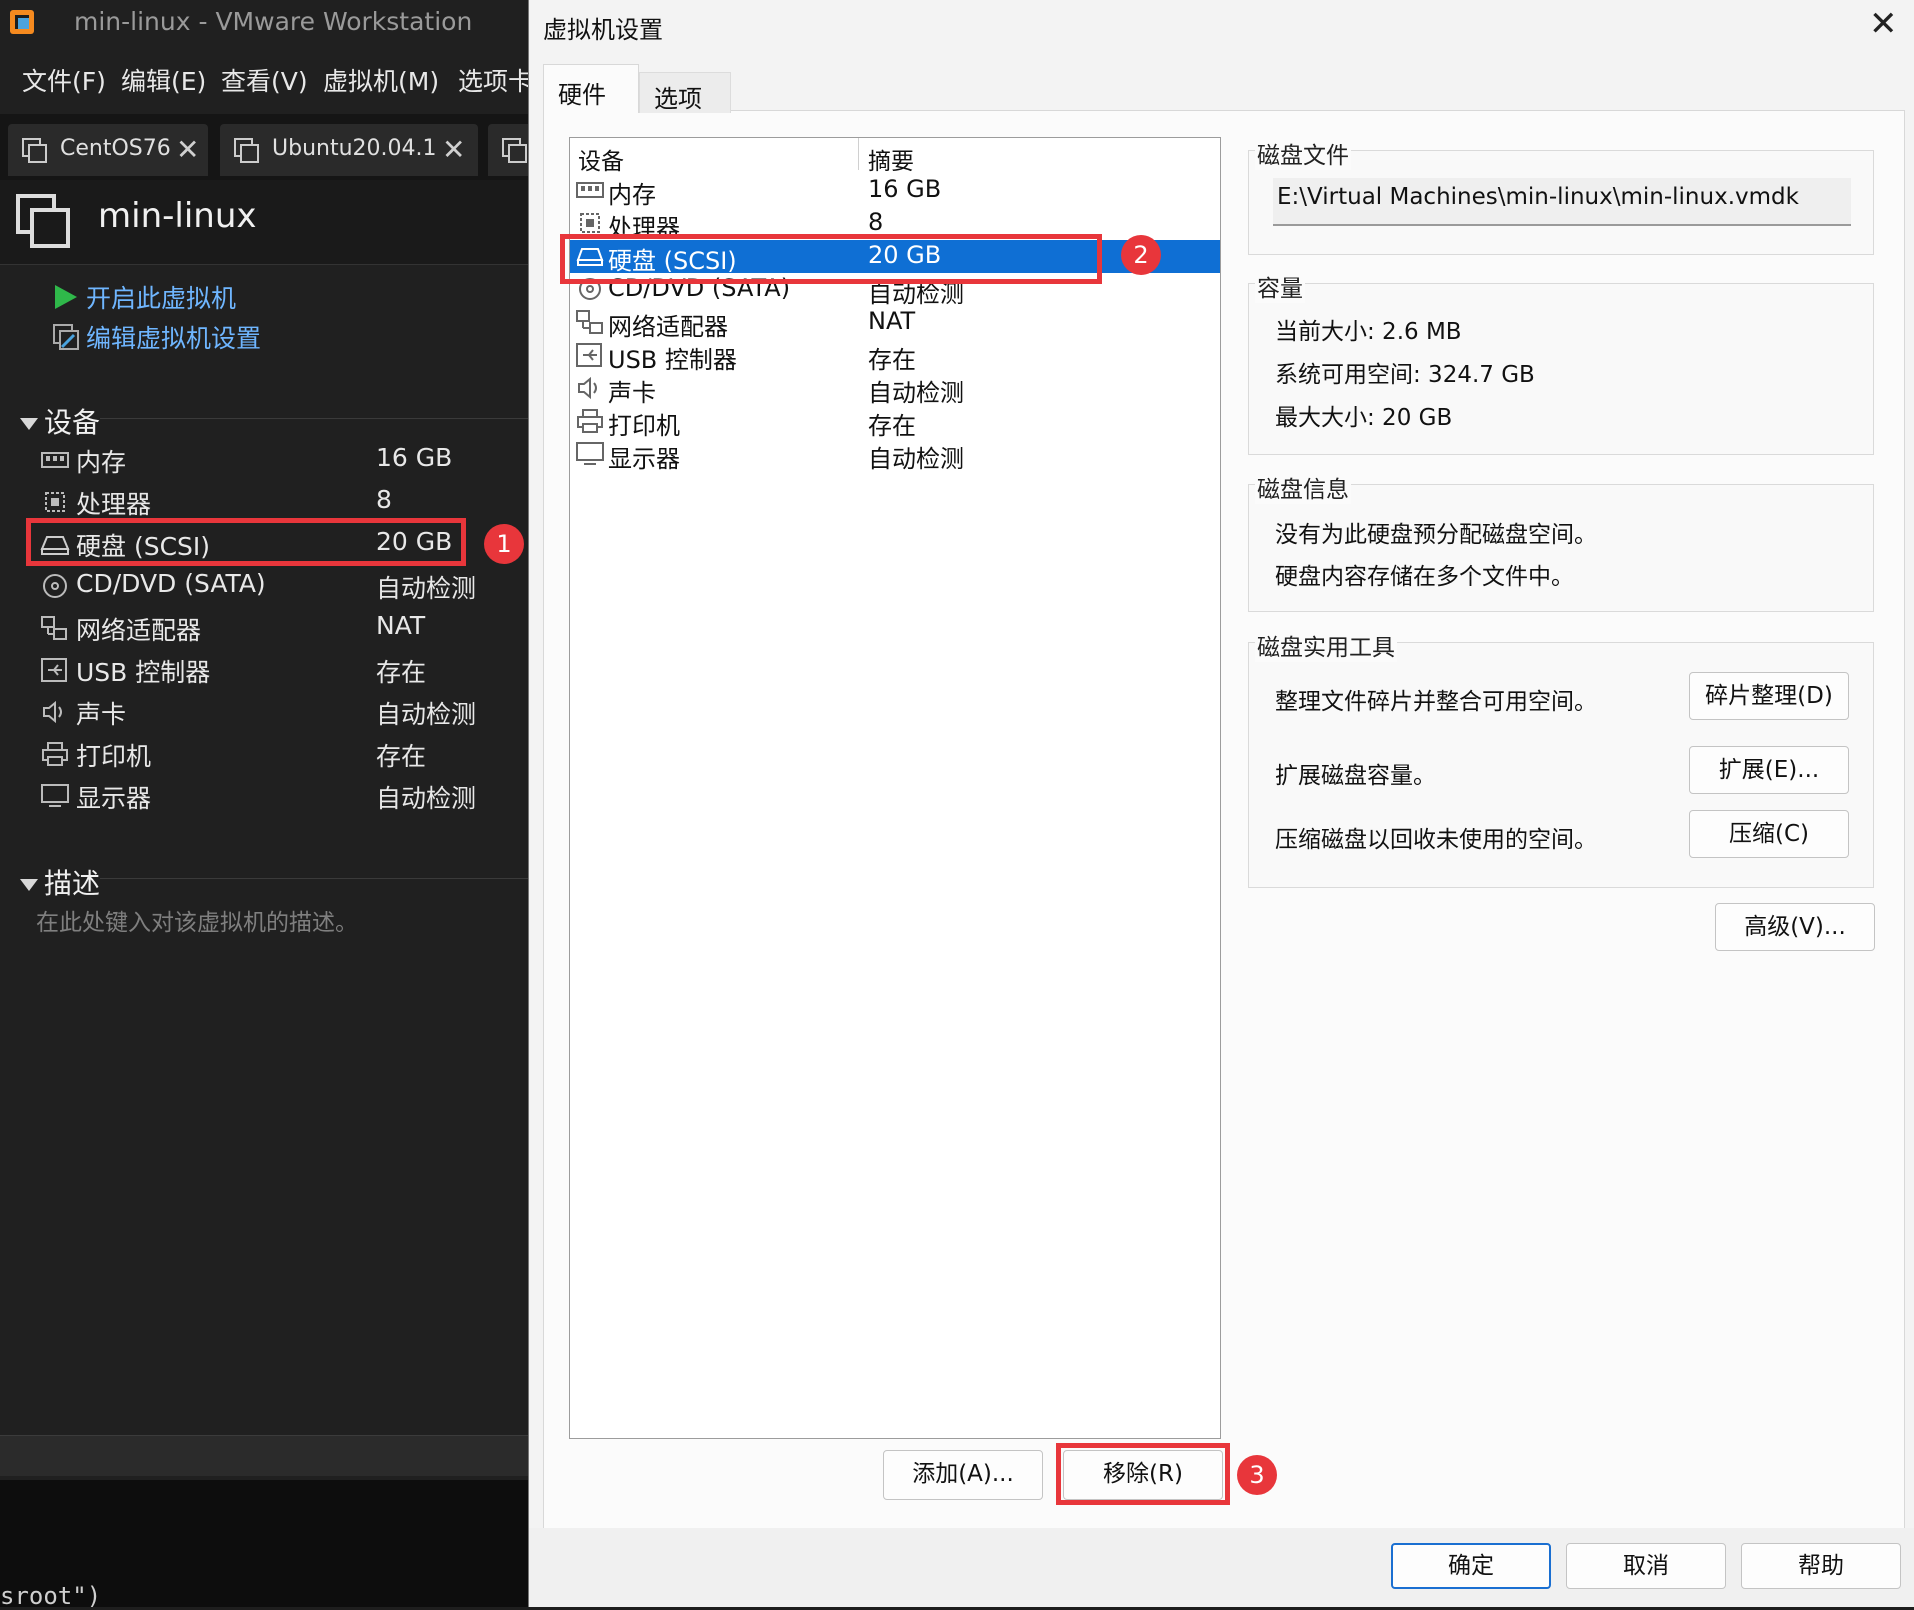 This screenshot has height=1610, width=1914. I want to click on window-title: min-linux - VMware Workstation, so click(273, 21).